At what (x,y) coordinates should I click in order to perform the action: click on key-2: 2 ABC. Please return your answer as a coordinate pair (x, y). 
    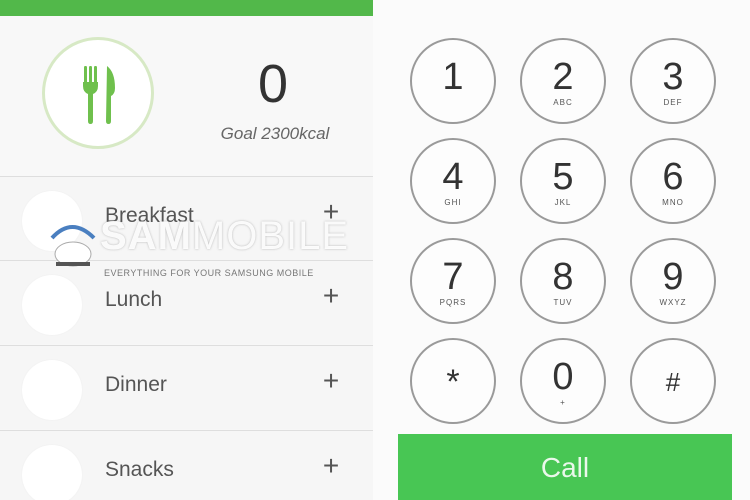
    Looking at the image, I should click on (563, 81).